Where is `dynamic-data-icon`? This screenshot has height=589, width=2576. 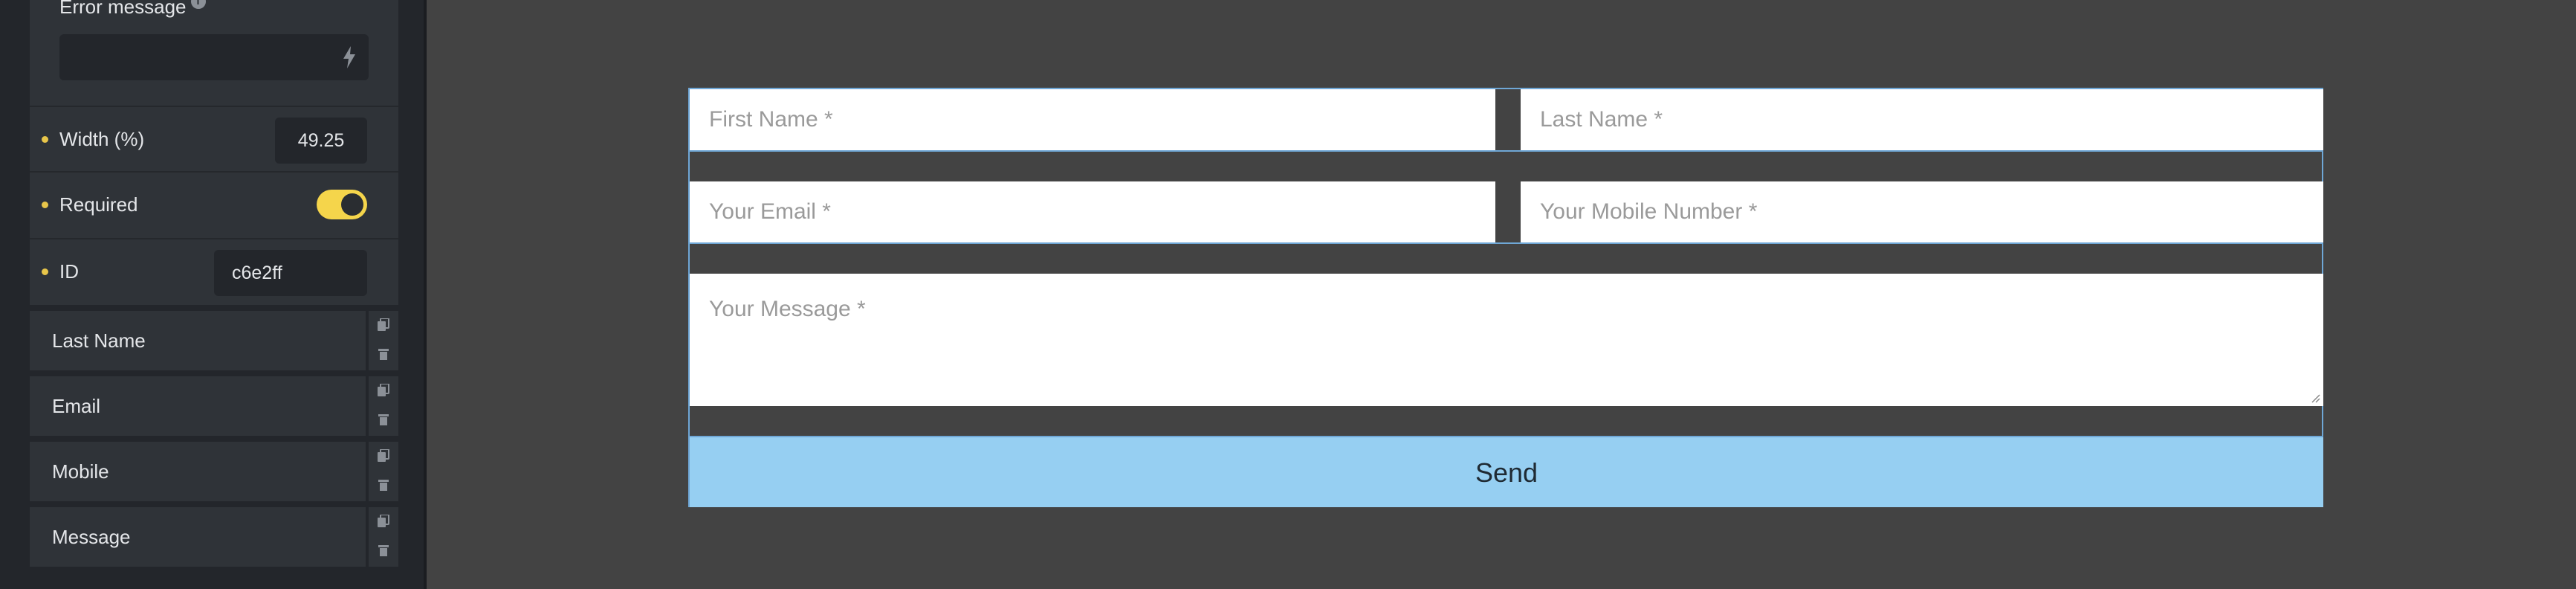 dynamic-data-icon is located at coordinates (350, 57).